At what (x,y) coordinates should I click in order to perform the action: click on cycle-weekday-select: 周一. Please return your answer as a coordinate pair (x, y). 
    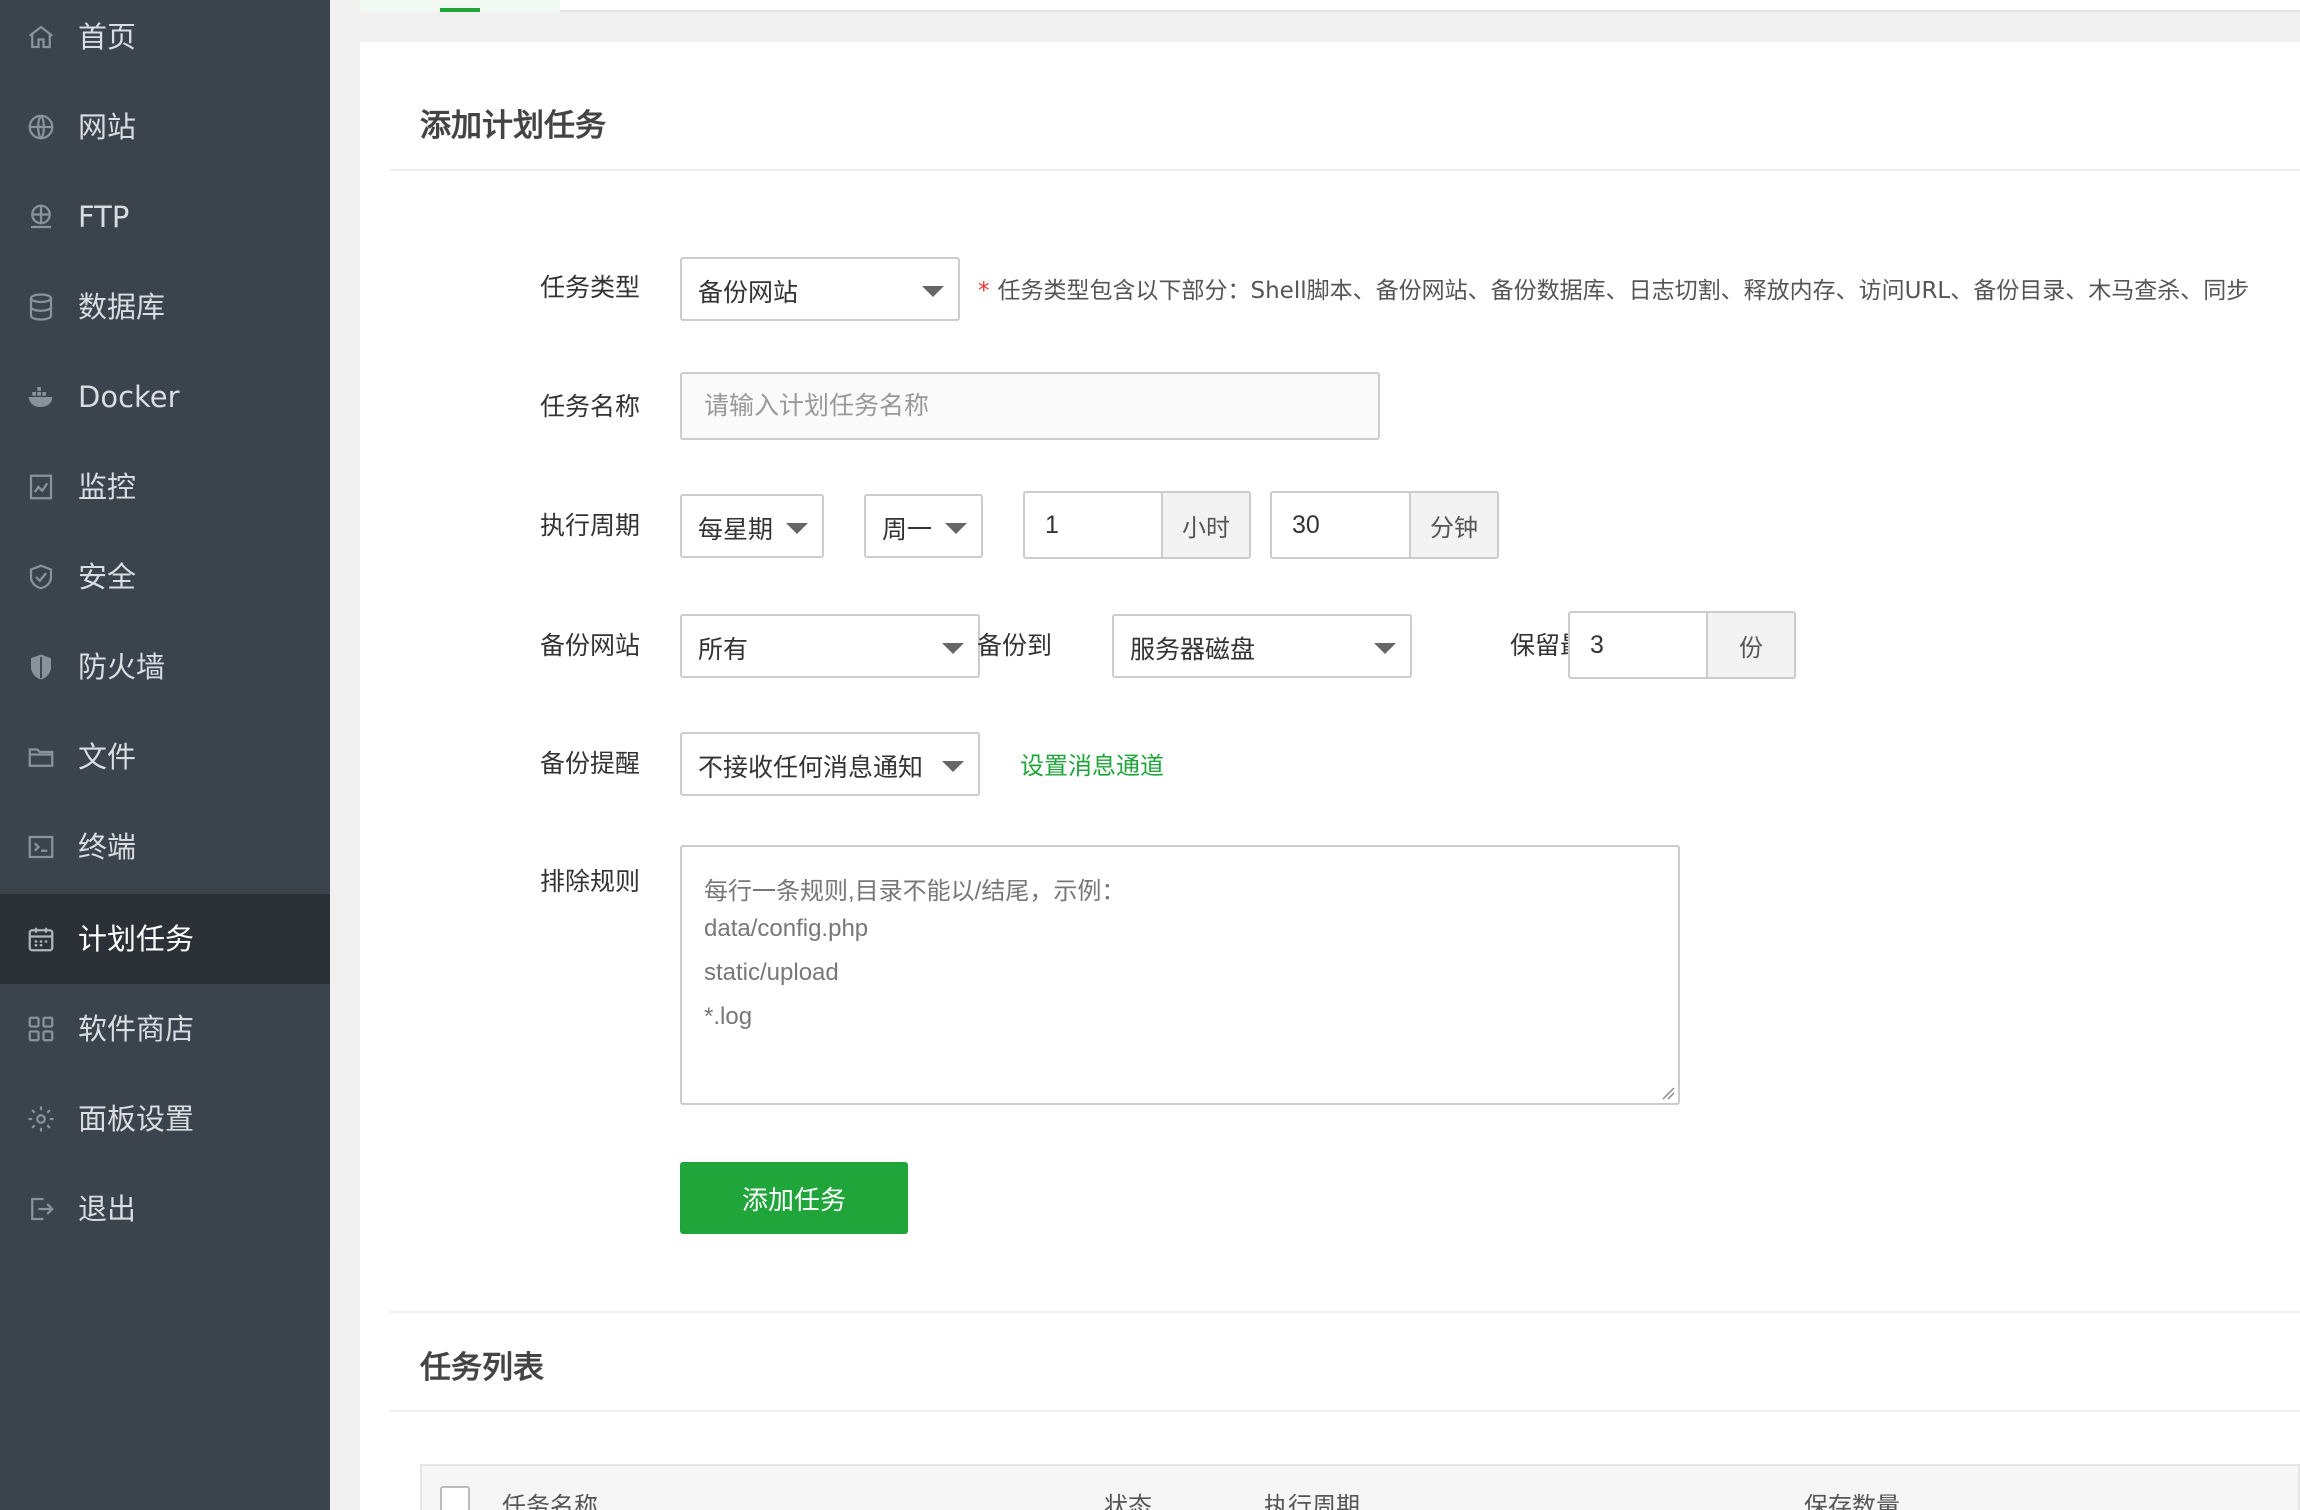
    Looking at the image, I should click on (923, 526).